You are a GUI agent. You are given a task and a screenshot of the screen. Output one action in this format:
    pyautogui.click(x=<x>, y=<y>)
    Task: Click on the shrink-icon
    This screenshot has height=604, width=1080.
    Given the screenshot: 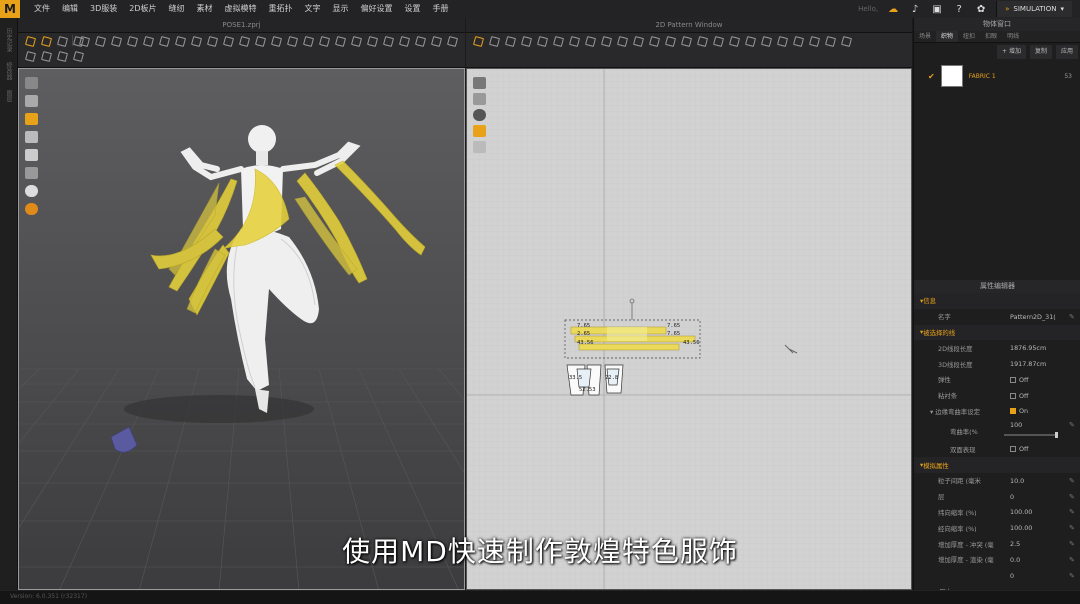 What is the action you would take?
    pyautogui.click(x=387, y=40)
    